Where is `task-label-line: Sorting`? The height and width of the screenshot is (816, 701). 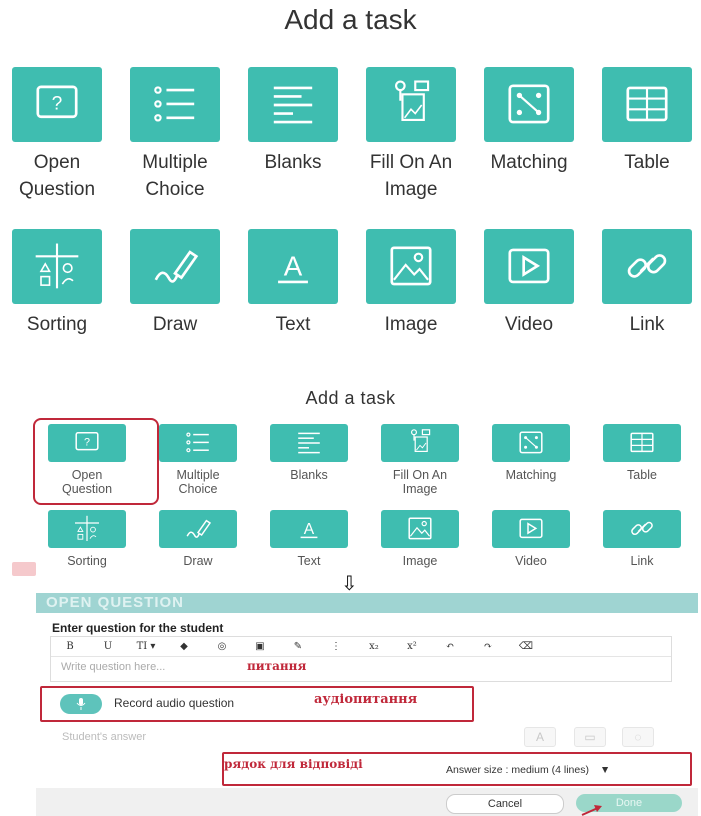
task-label-line: Sorting is located at coordinates (87, 561).